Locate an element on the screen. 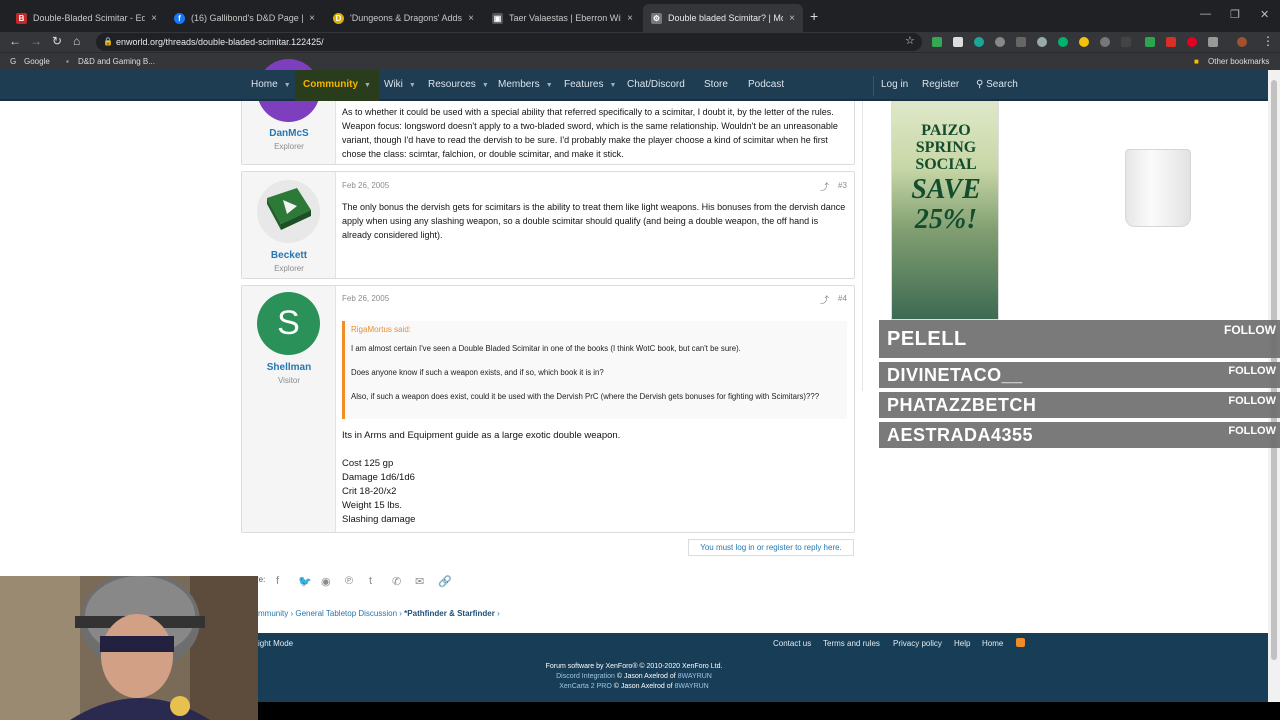 This screenshot has height=720, width=1280. reddit-icon: ◉ is located at coordinates (326, 581).